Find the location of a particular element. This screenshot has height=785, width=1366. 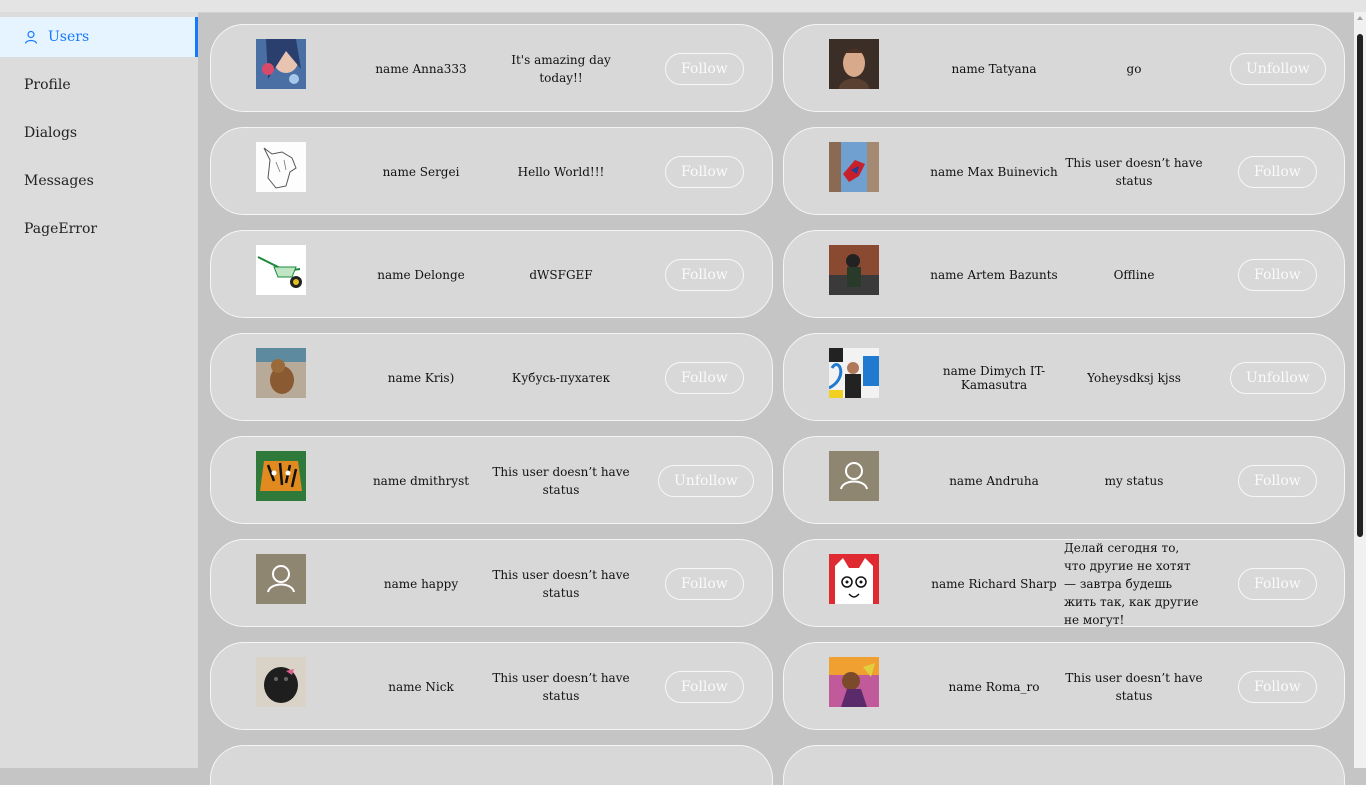

user-name: name Sergei is located at coordinates (421, 172).